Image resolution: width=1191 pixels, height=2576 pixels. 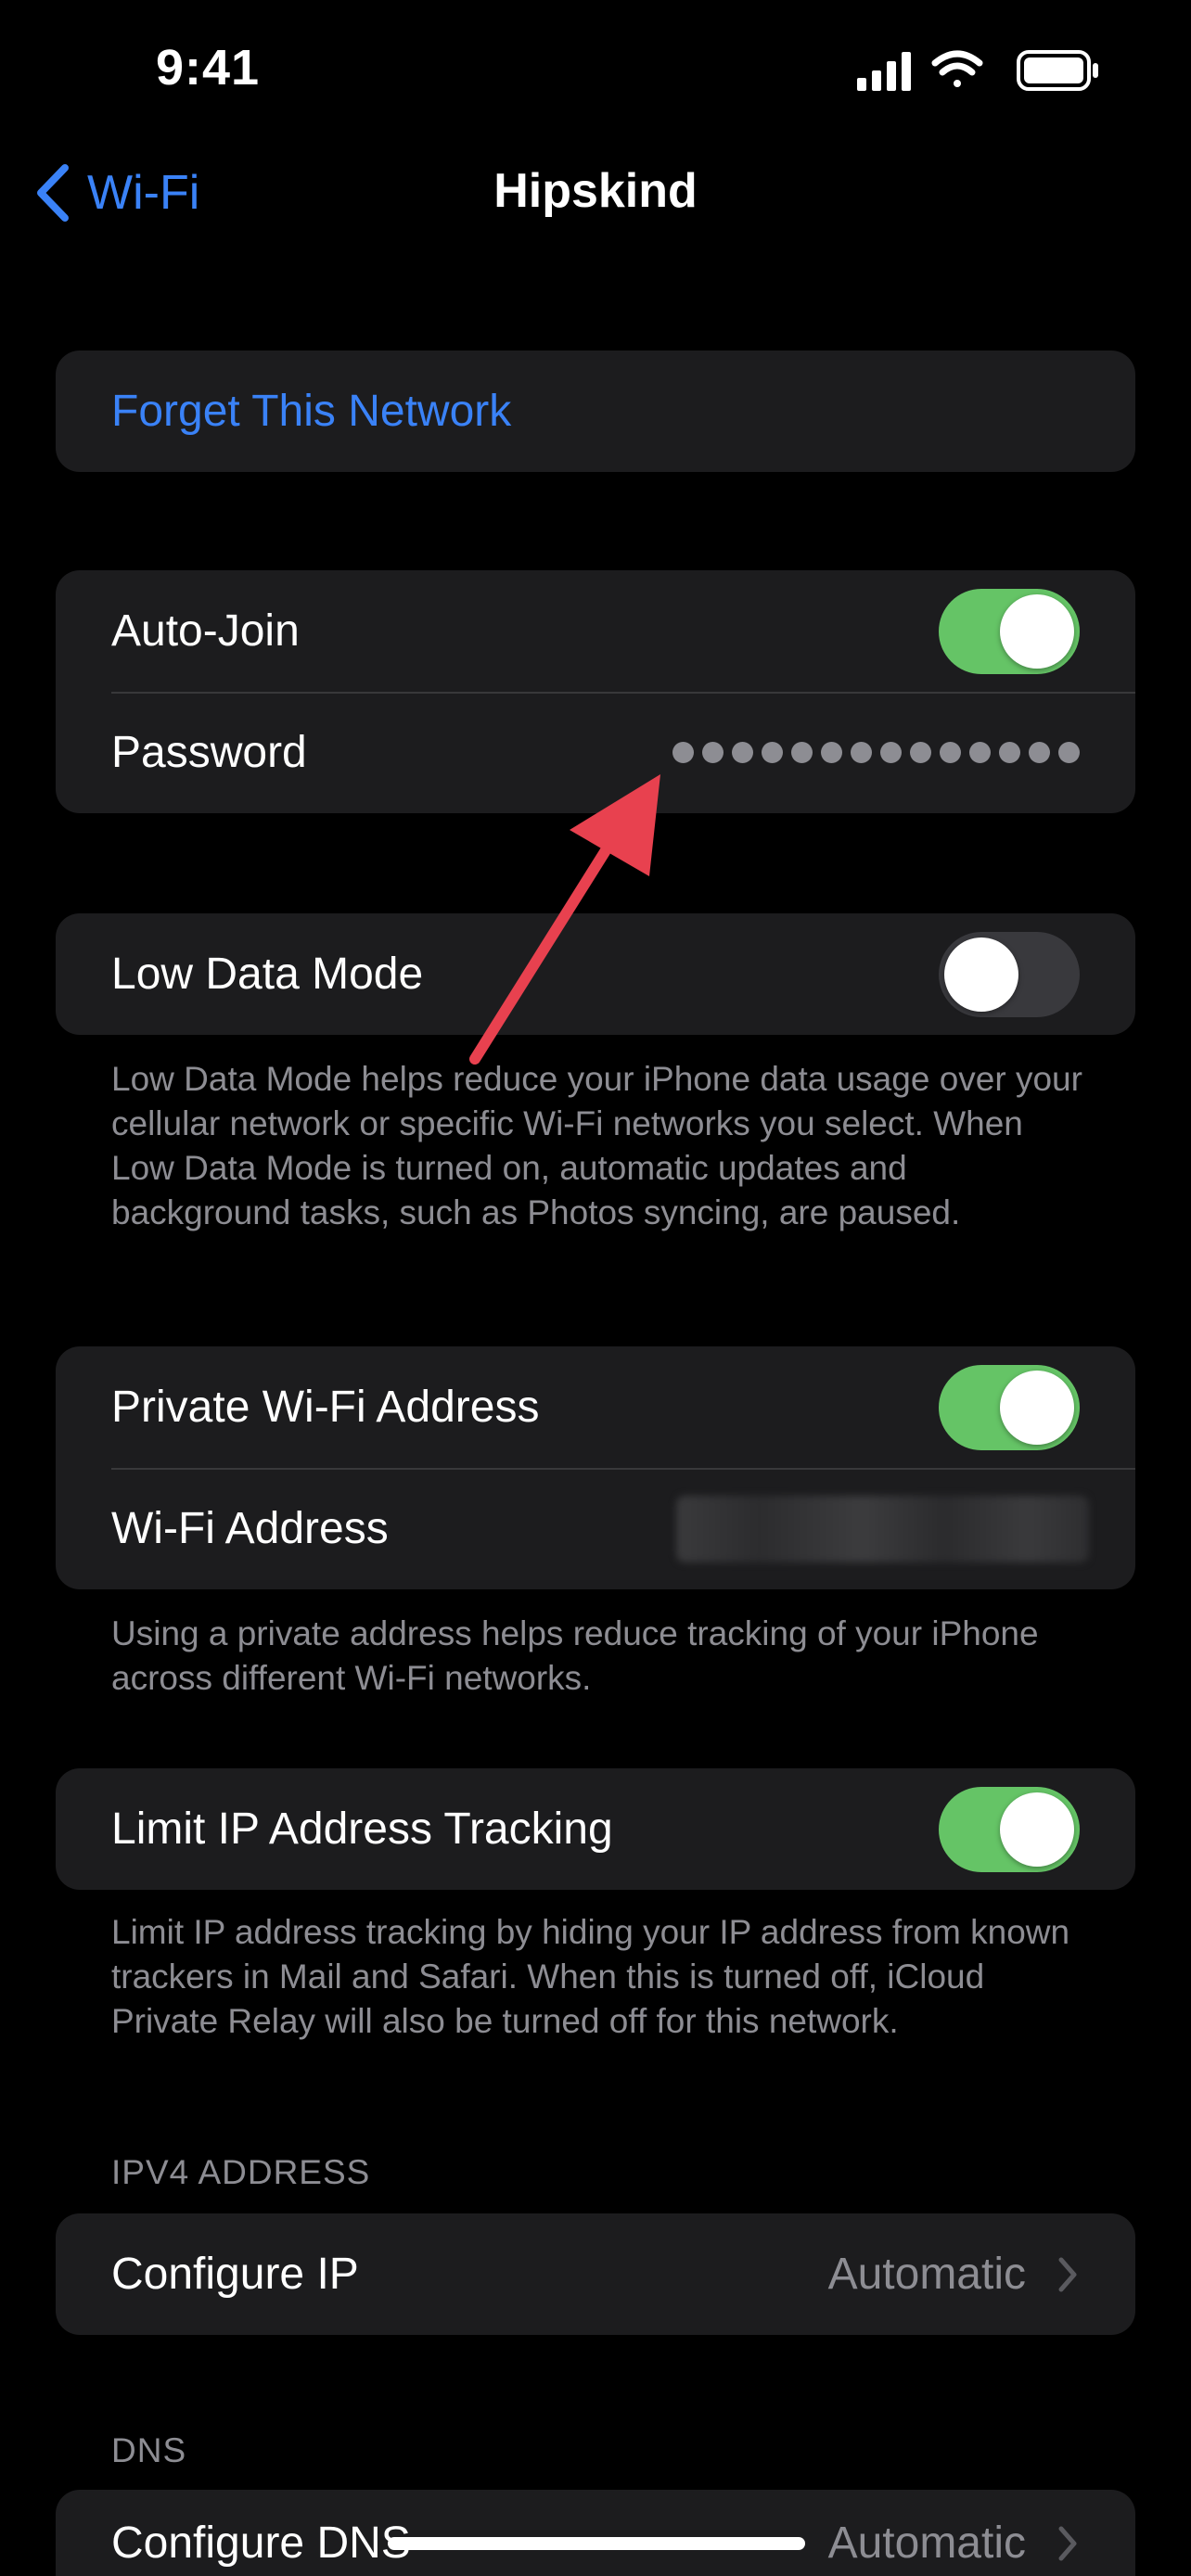 What do you see at coordinates (882, 1528) in the screenshot?
I see `wifi-address-value-redacted` at bounding box center [882, 1528].